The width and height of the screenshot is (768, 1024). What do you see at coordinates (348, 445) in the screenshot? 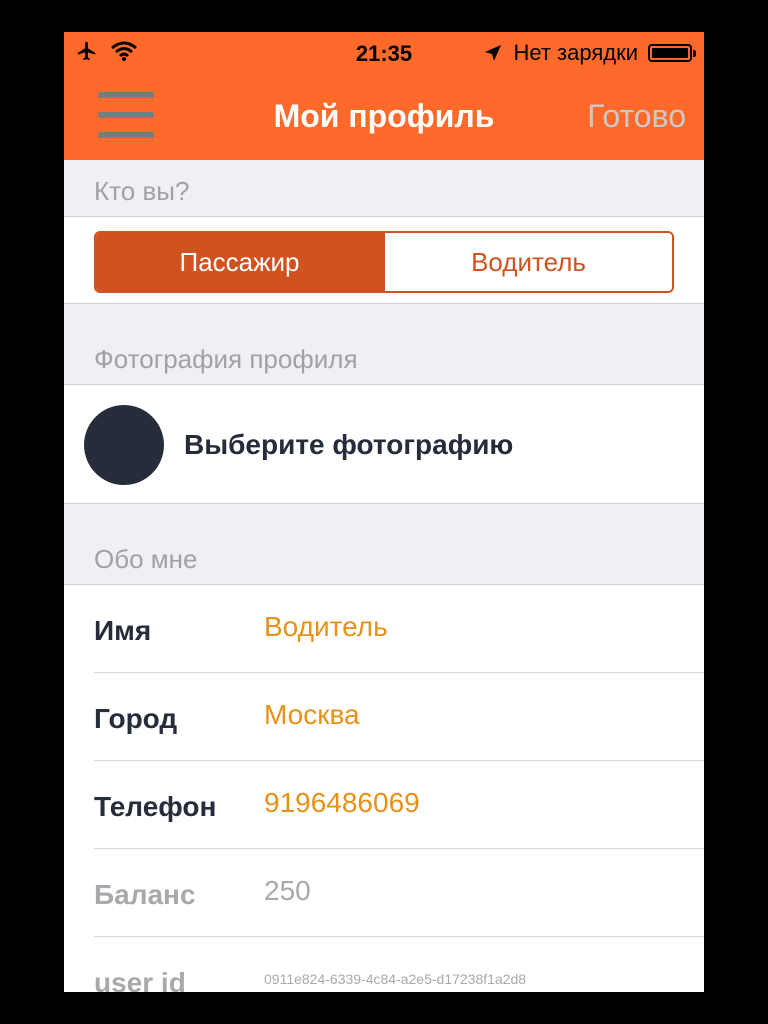
I see `choose-photo-label: Выберите фотографию` at bounding box center [348, 445].